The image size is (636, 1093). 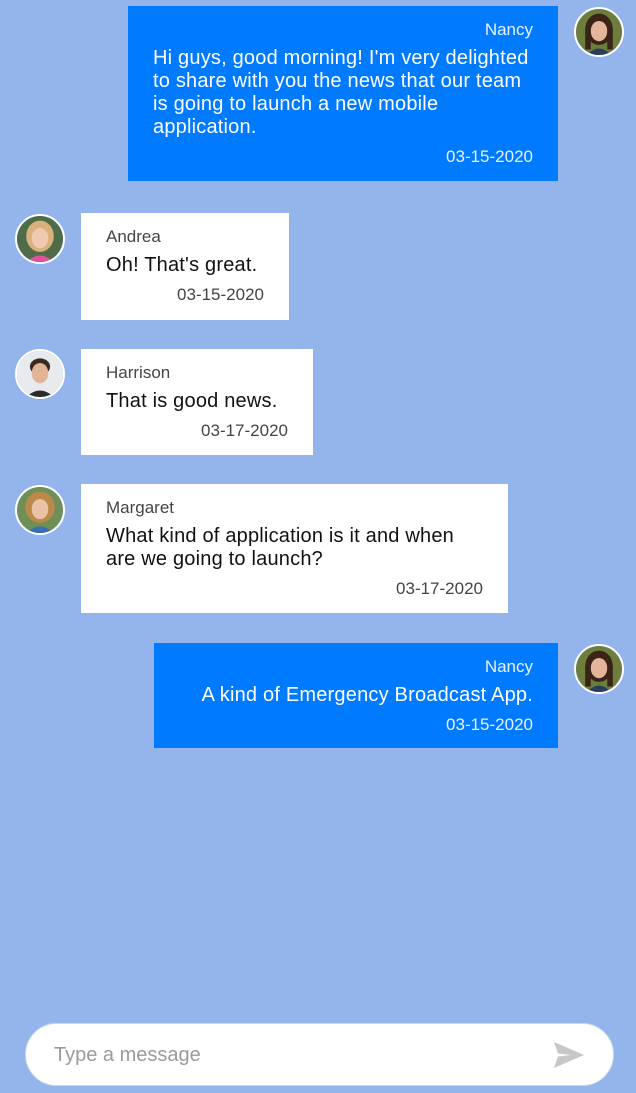 I want to click on woman-blonde-avatar, so click(x=40, y=239).